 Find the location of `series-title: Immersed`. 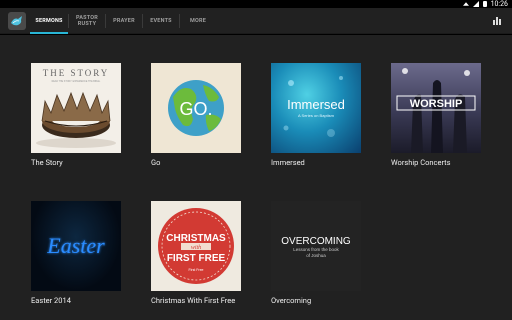

series-title: Immersed is located at coordinates (288, 162).